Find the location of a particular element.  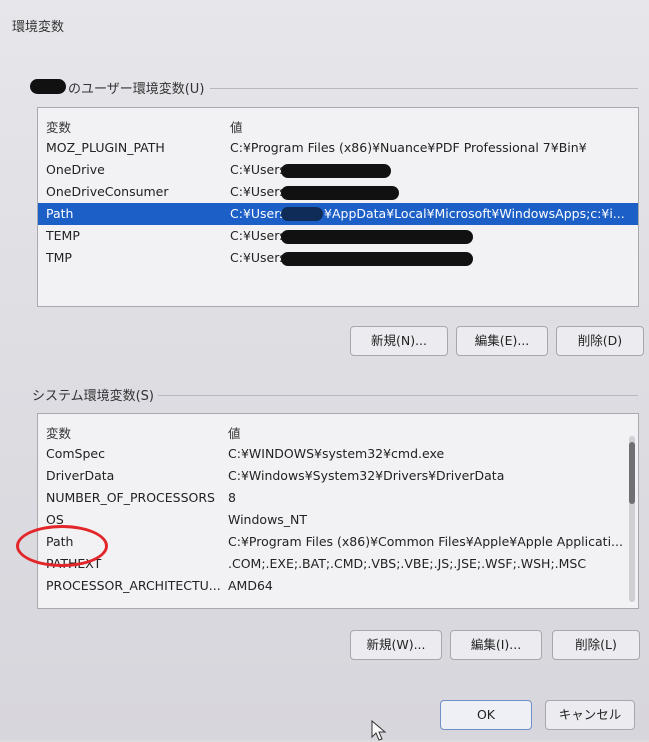

user-delete-button: 削除(D) is located at coordinates (600, 341).